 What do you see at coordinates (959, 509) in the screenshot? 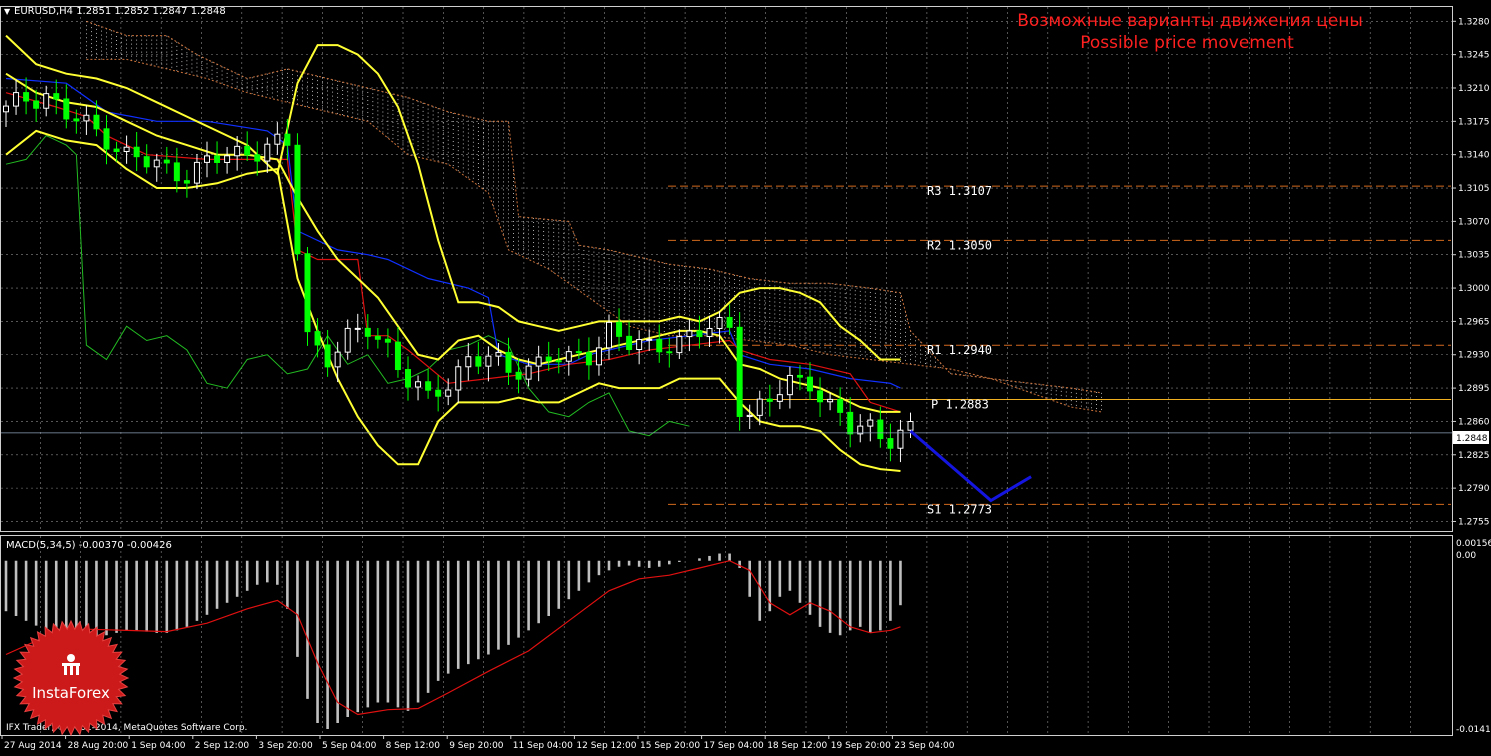
I see `pivot-label-s1: S1 1.2773` at bounding box center [959, 509].